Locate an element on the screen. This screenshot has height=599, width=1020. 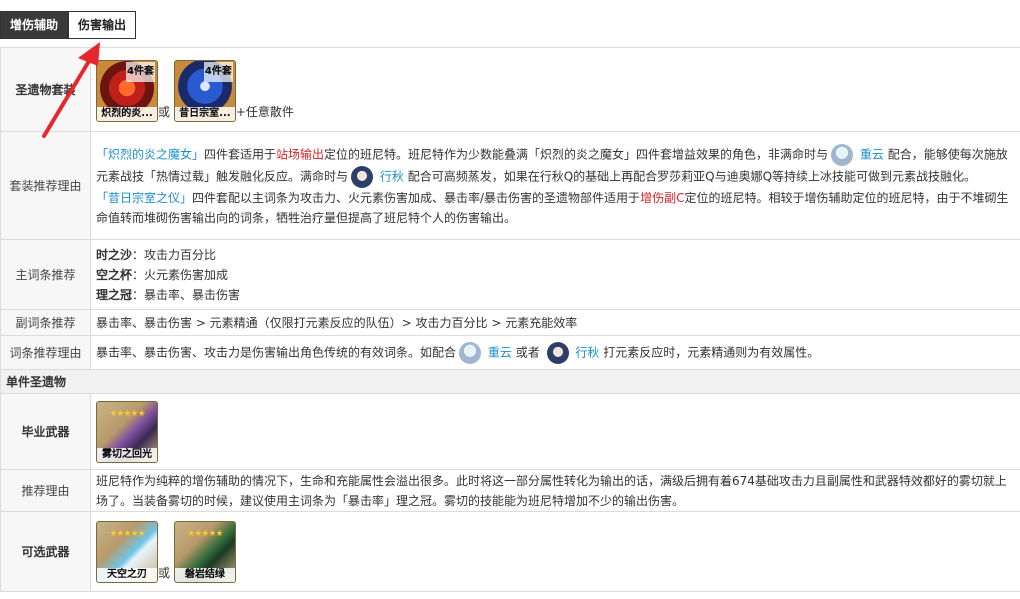
tab-bar: 增伤辅助 伤害输出 is located at coordinates (68, 25).